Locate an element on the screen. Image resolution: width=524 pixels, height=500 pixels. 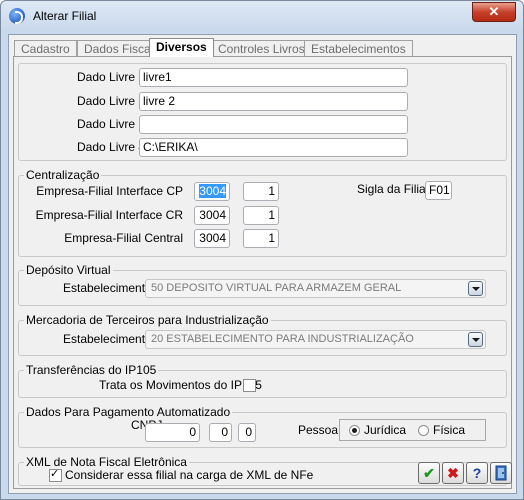
dado-livre-4-input: C:\ERIKA\ is located at coordinates (273, 147).